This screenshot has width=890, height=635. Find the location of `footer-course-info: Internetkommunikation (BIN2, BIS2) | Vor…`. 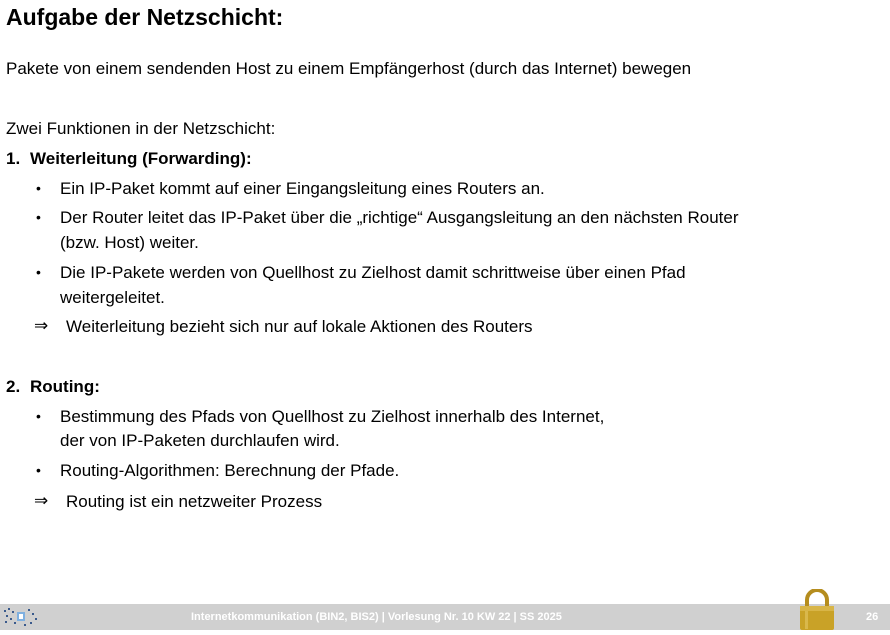

footer-course-info: Internetkommunikation (BIN2, BIS2) | Vor… is located at coordinates (376, 617).